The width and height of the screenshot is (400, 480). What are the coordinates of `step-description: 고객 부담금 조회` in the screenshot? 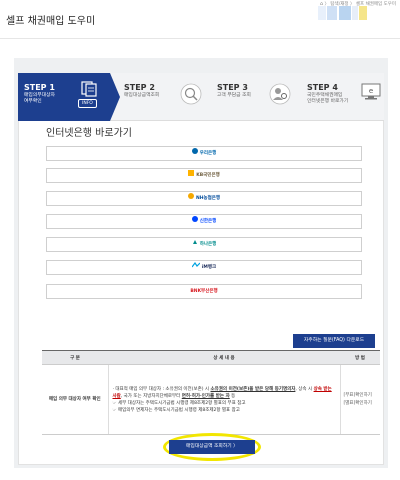 It's located at (234, 95).